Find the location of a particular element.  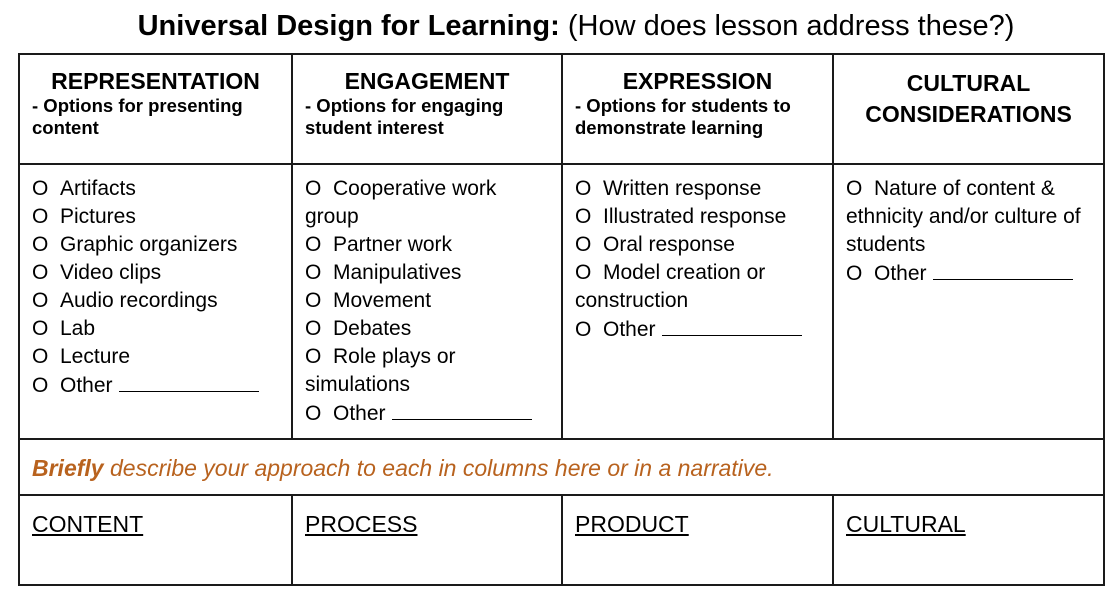

title-main: Universal Design for Learning: is located at coordinates (348, 26).